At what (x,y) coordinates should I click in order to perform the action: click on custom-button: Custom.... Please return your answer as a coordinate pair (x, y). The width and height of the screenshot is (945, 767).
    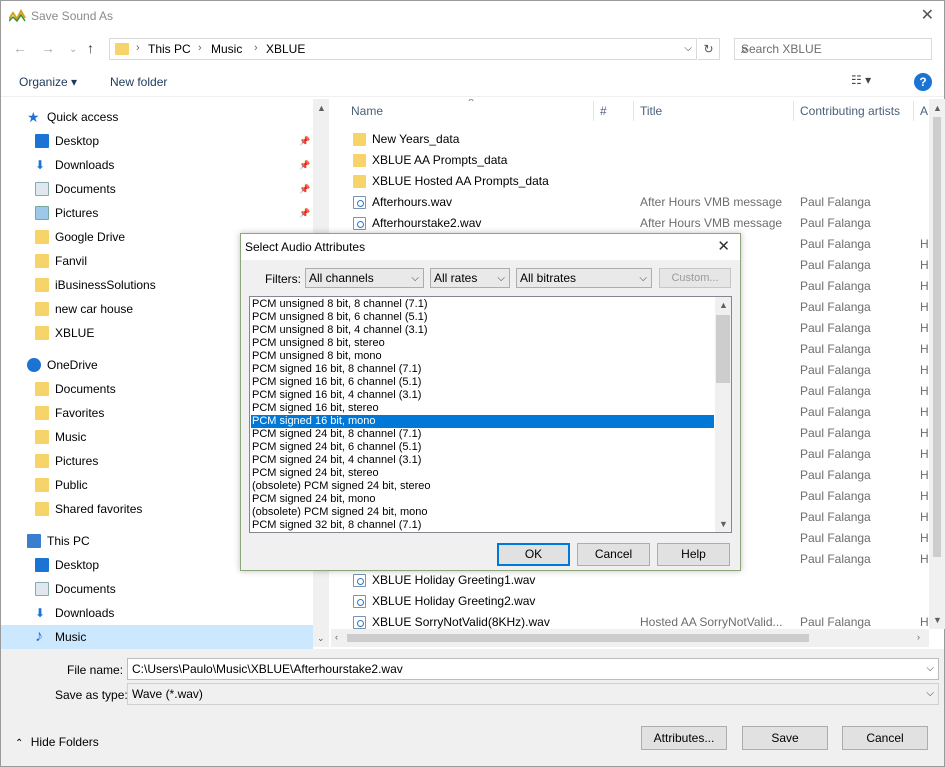
    Looking at the image, I should click on (695, 278).